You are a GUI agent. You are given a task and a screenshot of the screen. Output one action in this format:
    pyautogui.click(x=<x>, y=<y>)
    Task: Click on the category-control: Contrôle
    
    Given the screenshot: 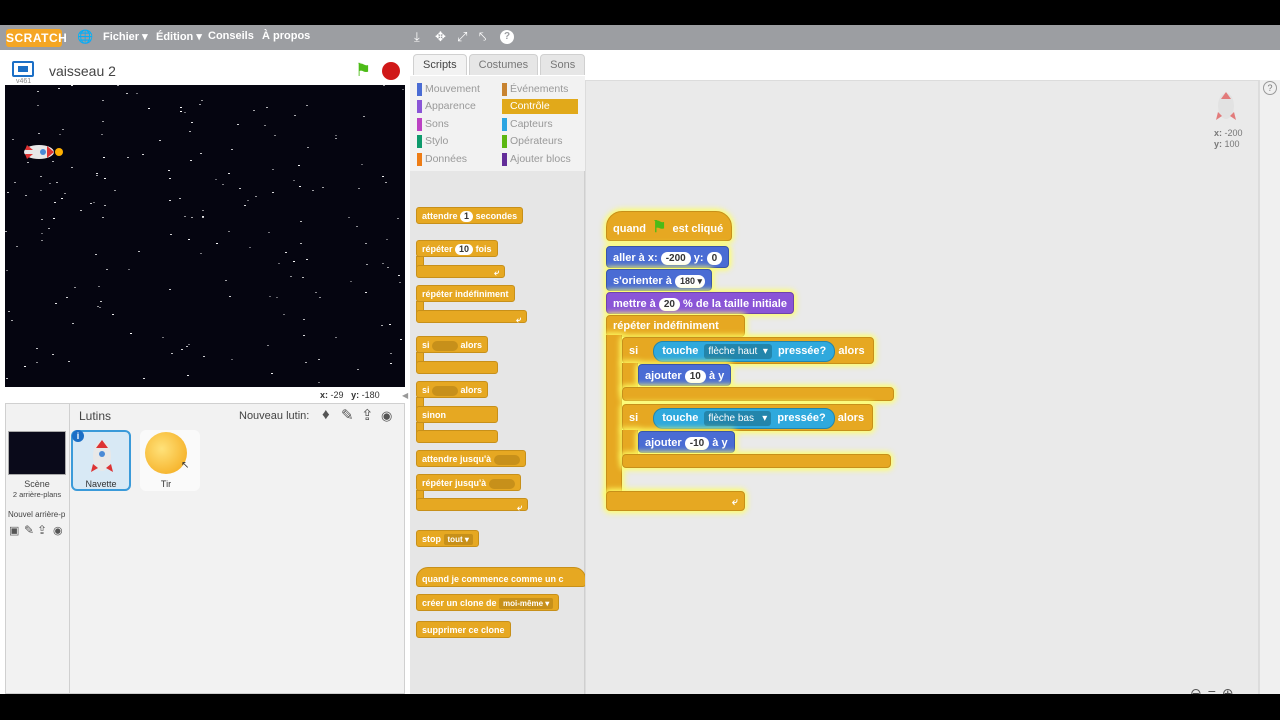 What is the action you would take?
    pyautogui.click(x=540, y=106)
    